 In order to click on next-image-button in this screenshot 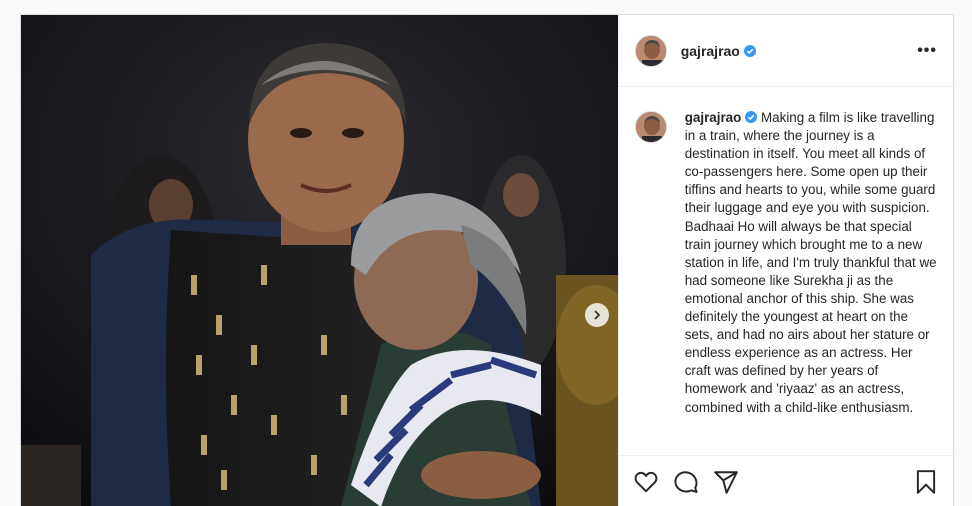, I will do `click(597, 315)`.